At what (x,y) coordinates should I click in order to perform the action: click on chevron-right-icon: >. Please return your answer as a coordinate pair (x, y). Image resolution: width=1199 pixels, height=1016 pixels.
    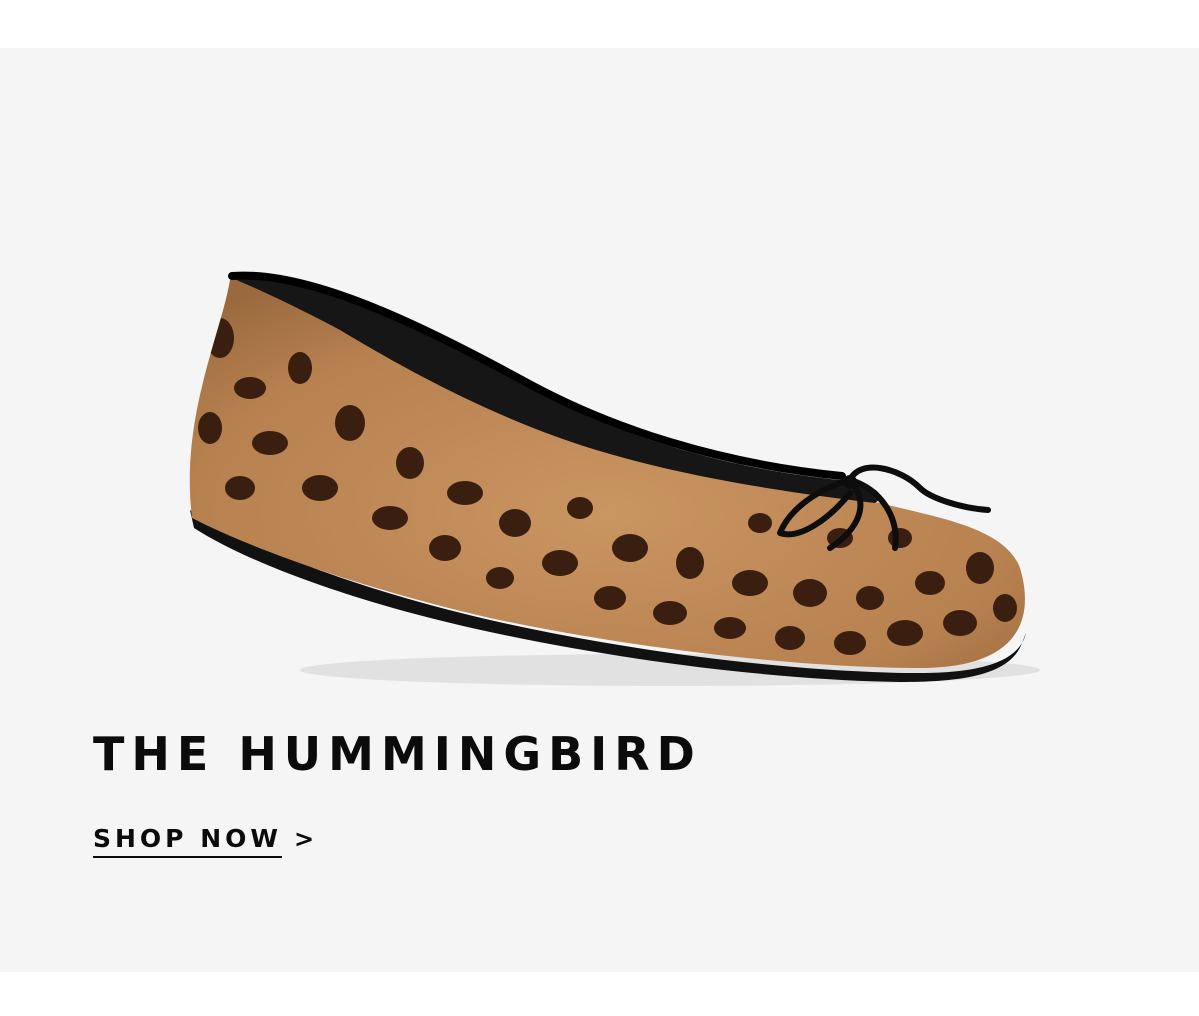
    Looking at the image, I should click on (304, 839).